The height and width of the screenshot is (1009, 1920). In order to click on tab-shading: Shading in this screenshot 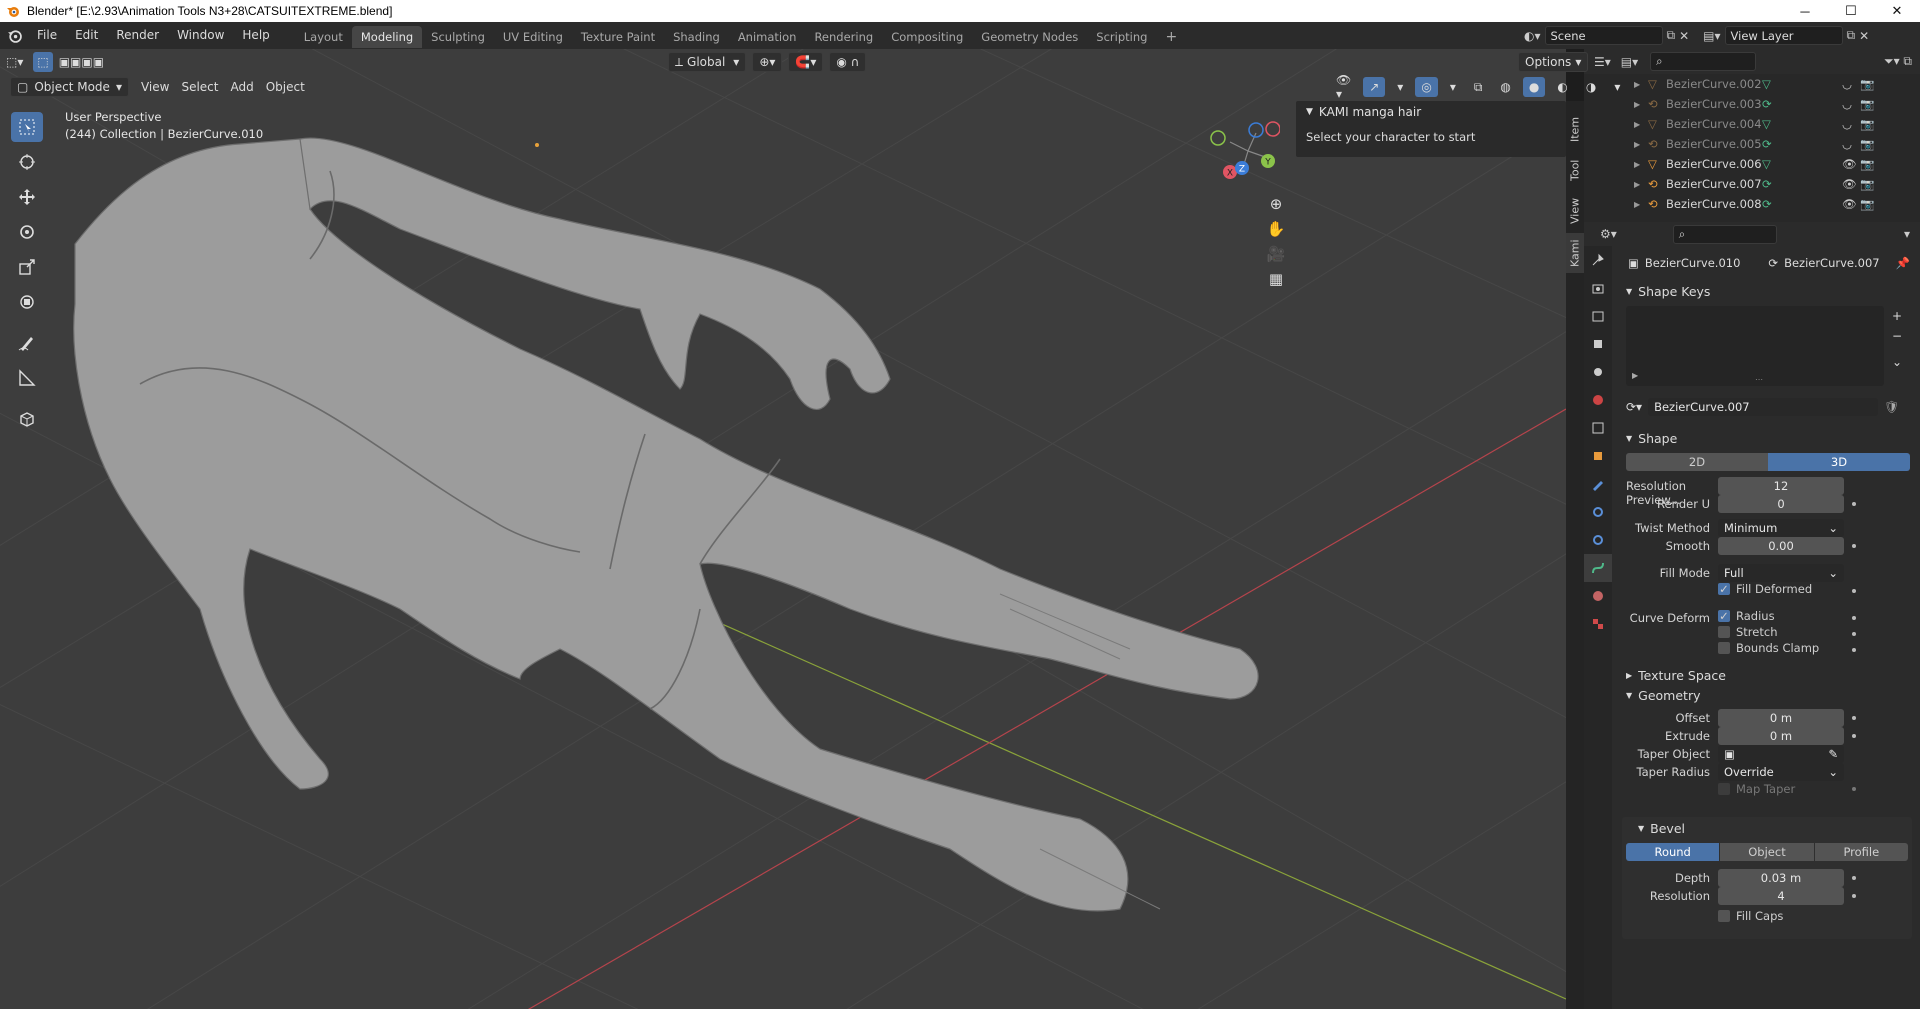, I will do `click(696, 37)`.